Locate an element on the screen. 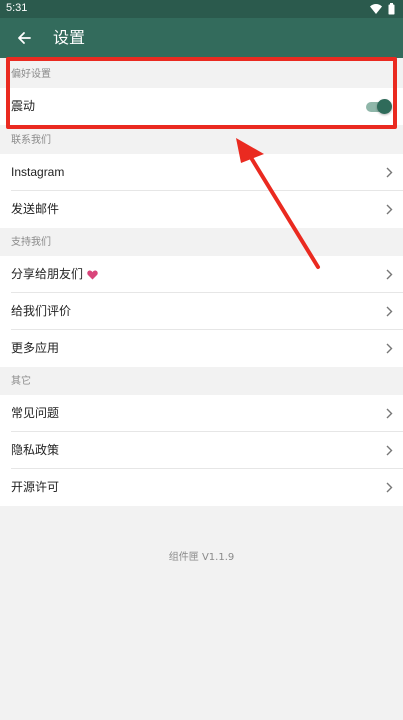 The image size is (403, 720). page-title: 设置 is located at coordinates (69, 37).